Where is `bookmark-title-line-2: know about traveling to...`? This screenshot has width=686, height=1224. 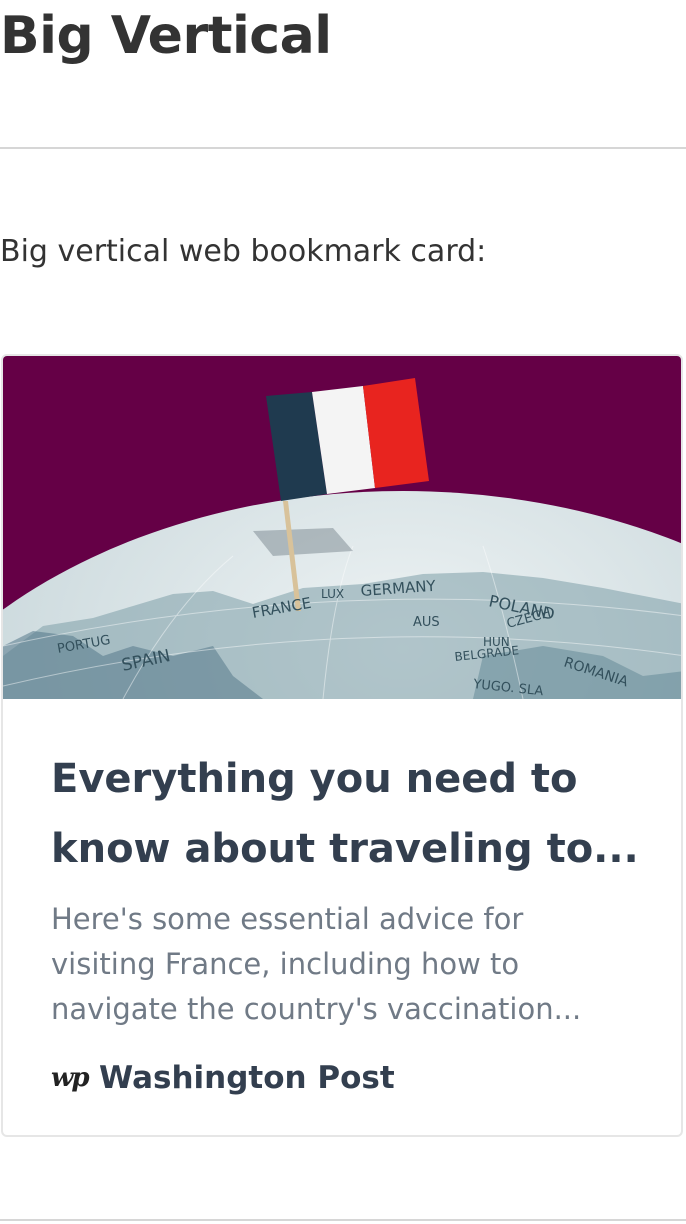
bookmark-title-line-2: know about traveling to... is located at coordinates (345, 849).